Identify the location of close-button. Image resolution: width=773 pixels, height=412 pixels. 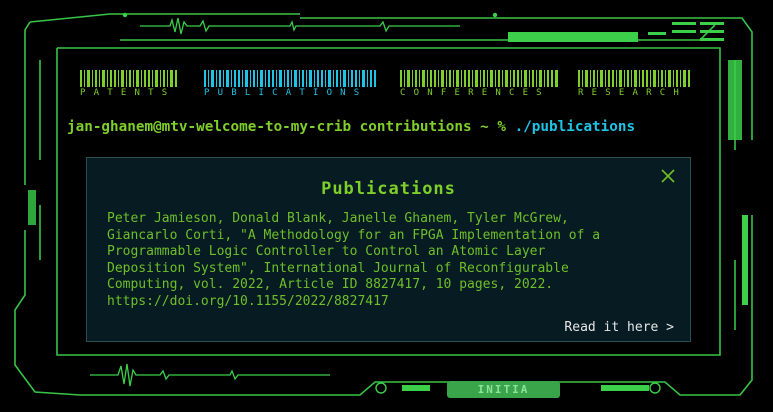
(668, 176).